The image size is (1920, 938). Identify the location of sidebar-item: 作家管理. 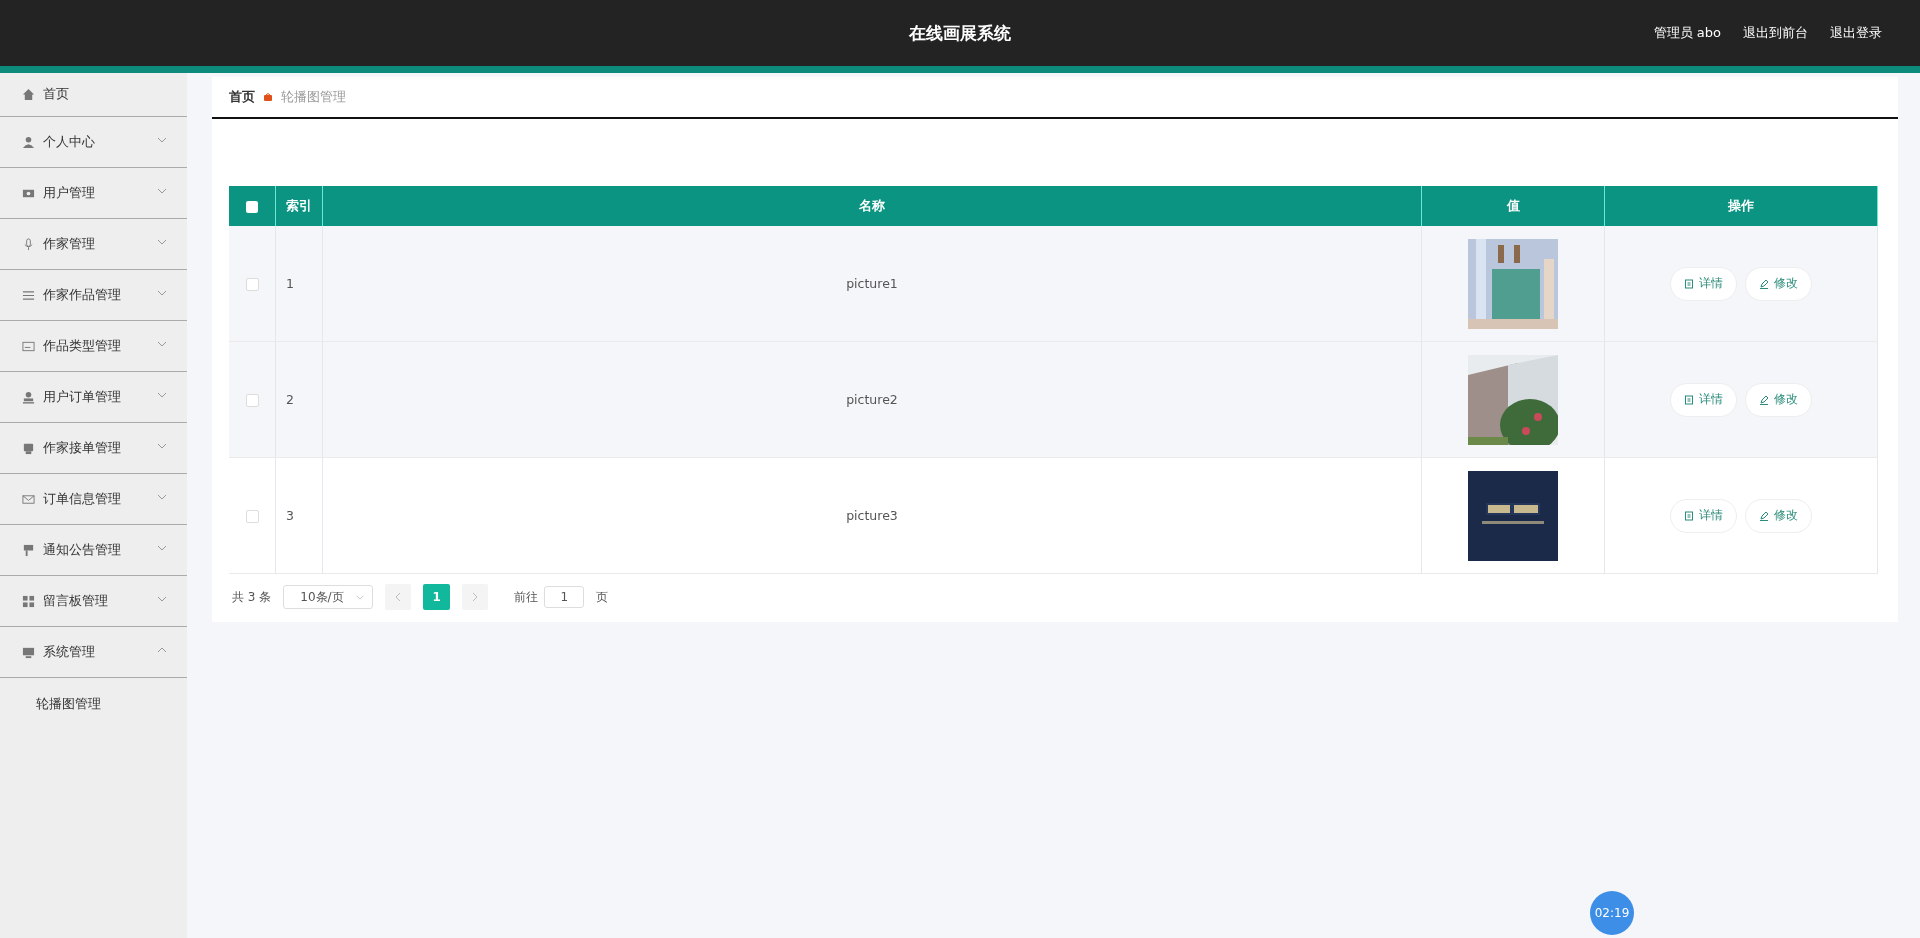
(93, 244).